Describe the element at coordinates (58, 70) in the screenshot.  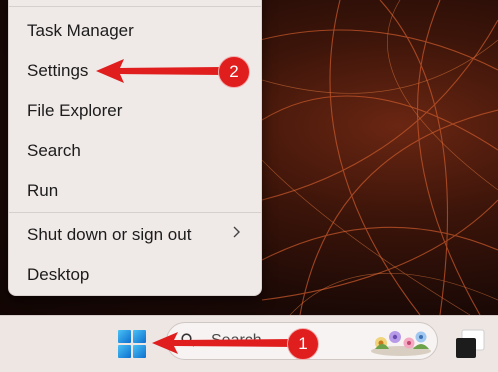
I see `menu-item-label: Settings` at that location.